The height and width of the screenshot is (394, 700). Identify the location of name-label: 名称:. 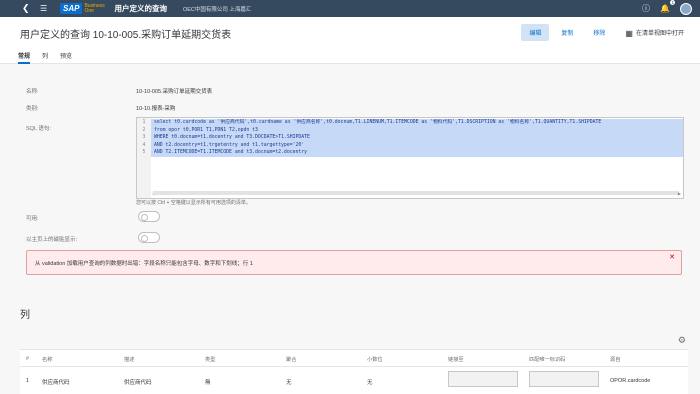
(32, 92).